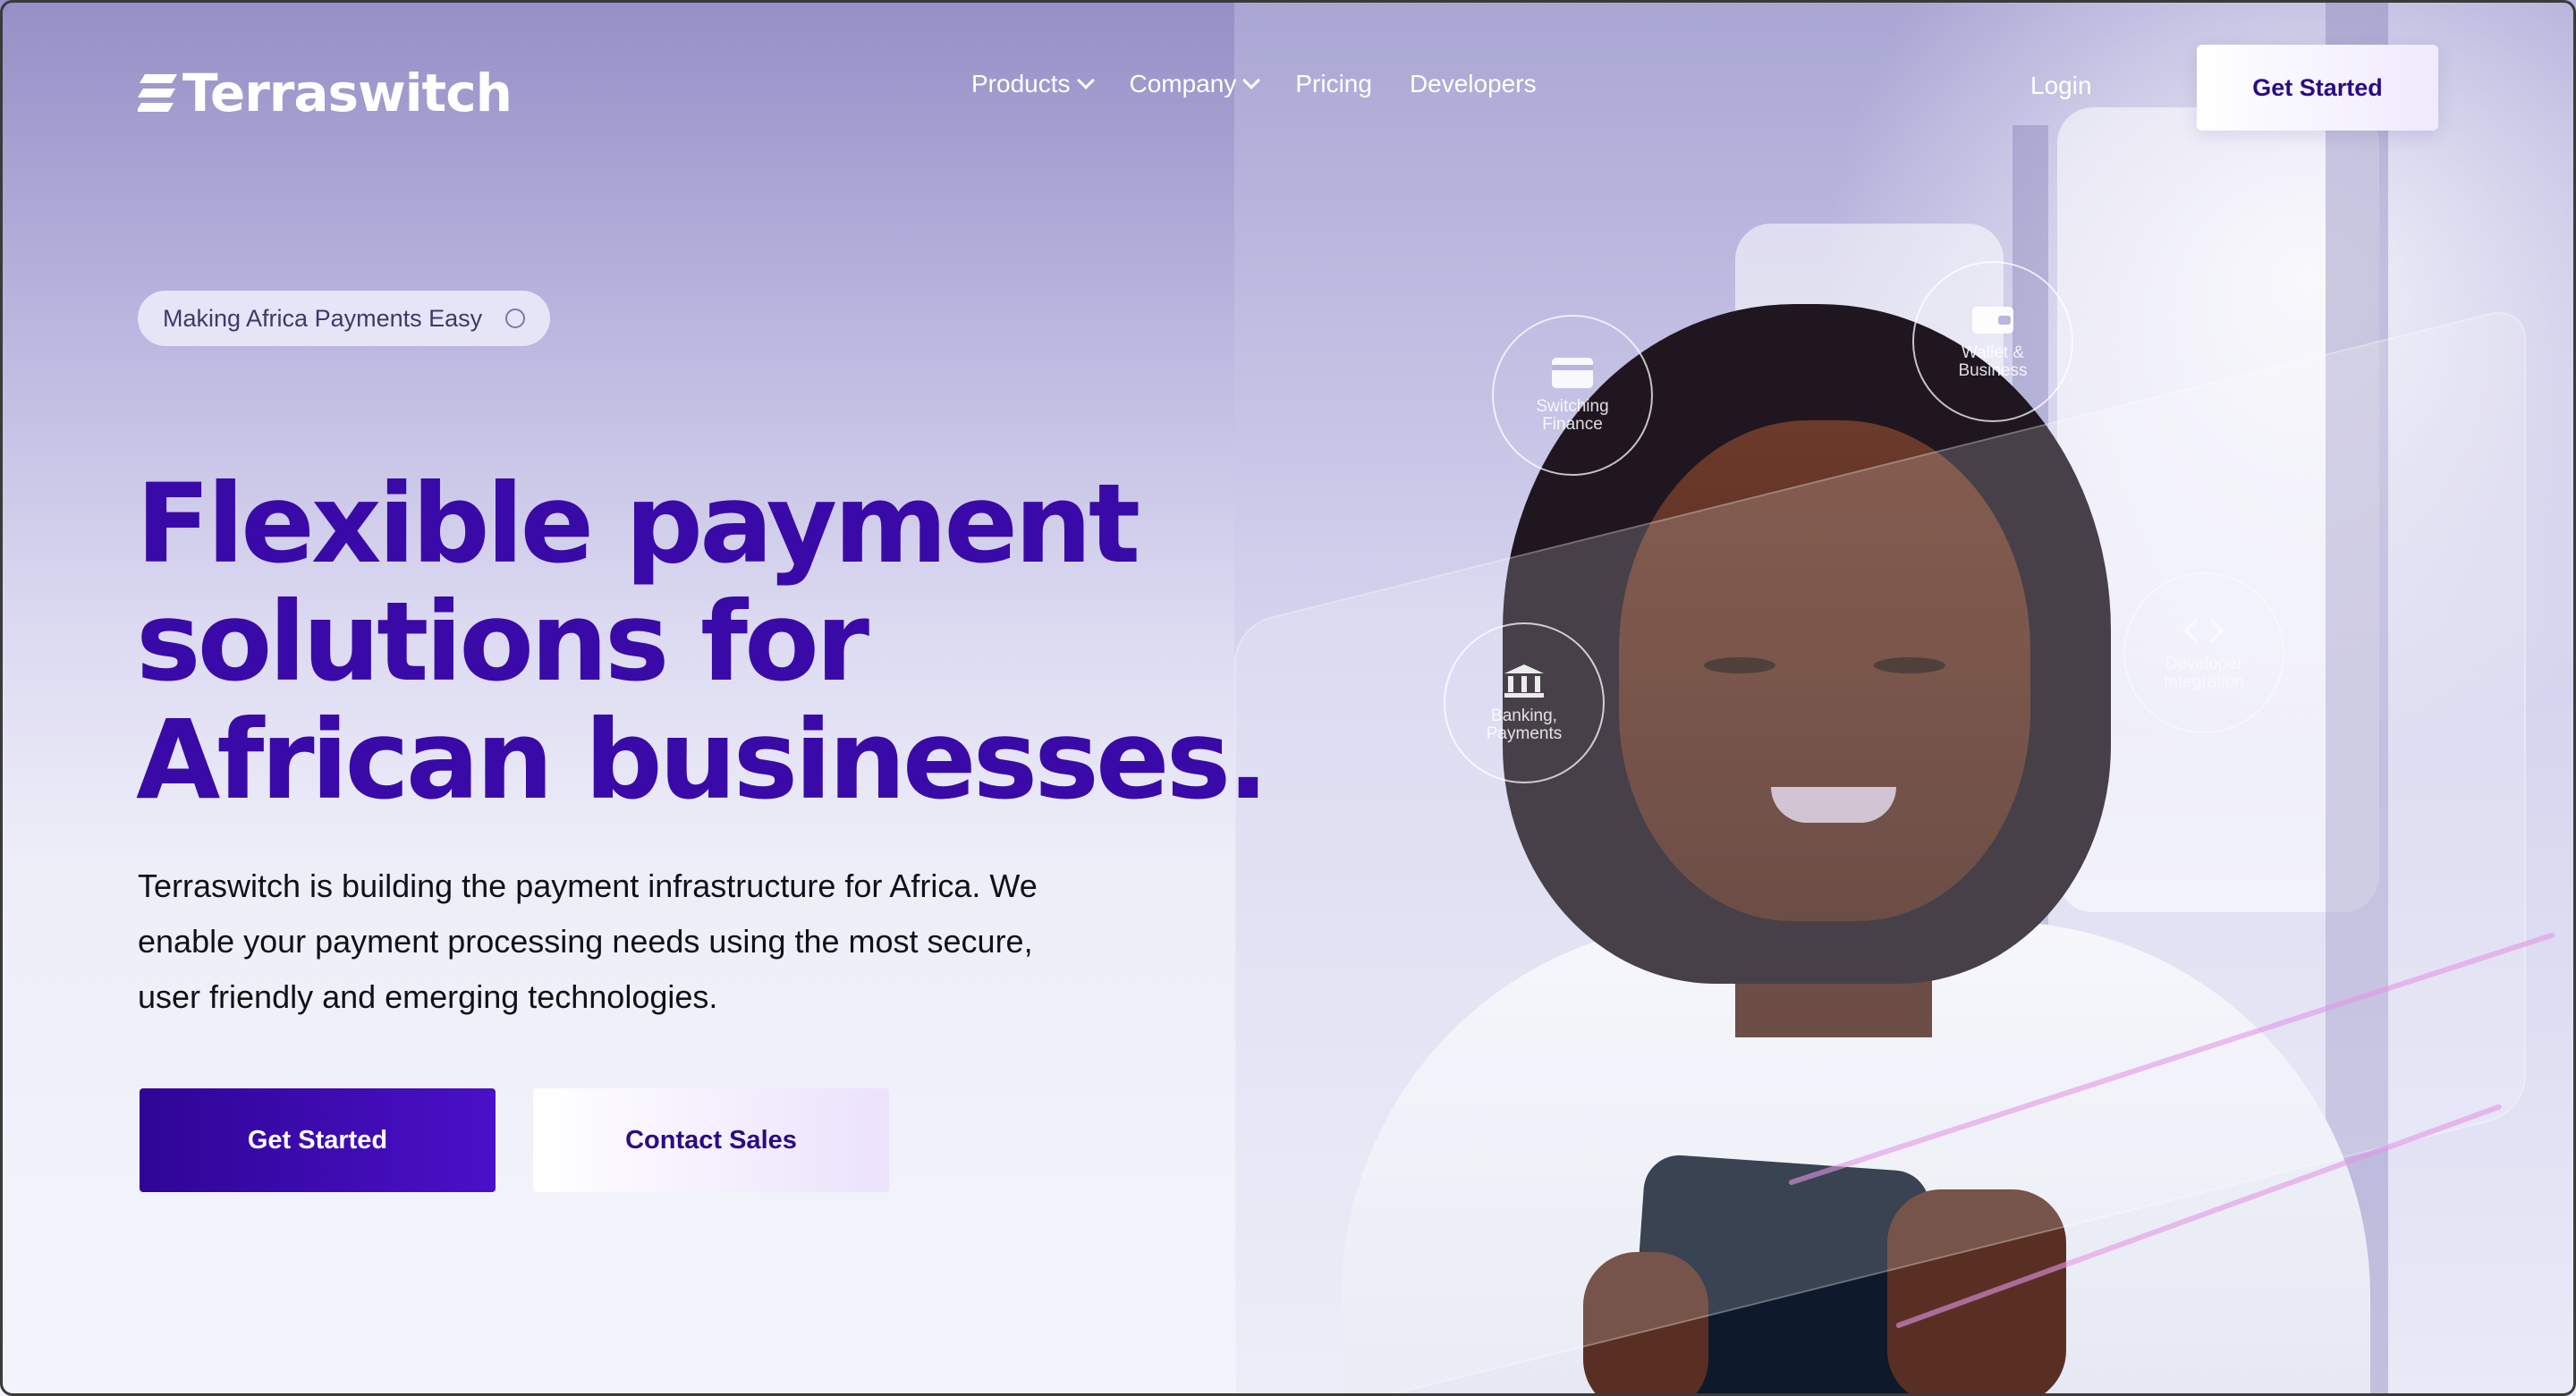 This screenshot has width=2576, height=1396. I want to click on stacked-bars-logo-icon, so click(157, 93).